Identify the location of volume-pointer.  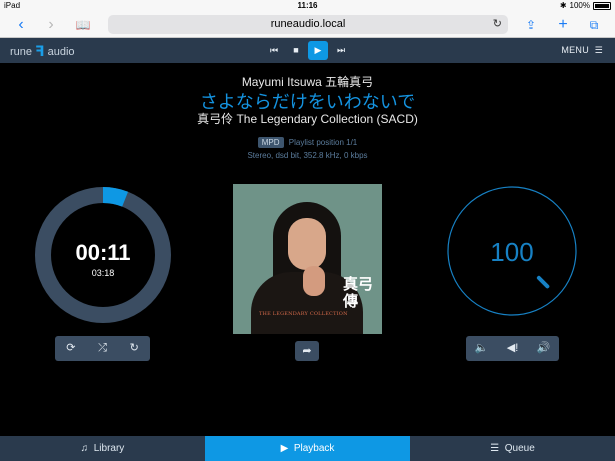
(543, 282).